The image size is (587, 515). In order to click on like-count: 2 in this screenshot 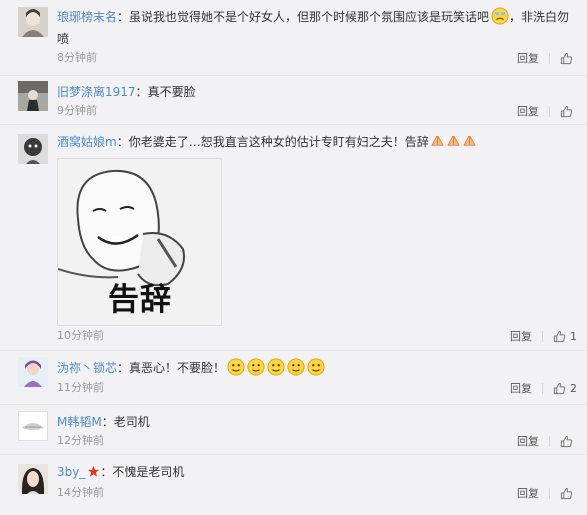, I will do `click(573, 388)`.